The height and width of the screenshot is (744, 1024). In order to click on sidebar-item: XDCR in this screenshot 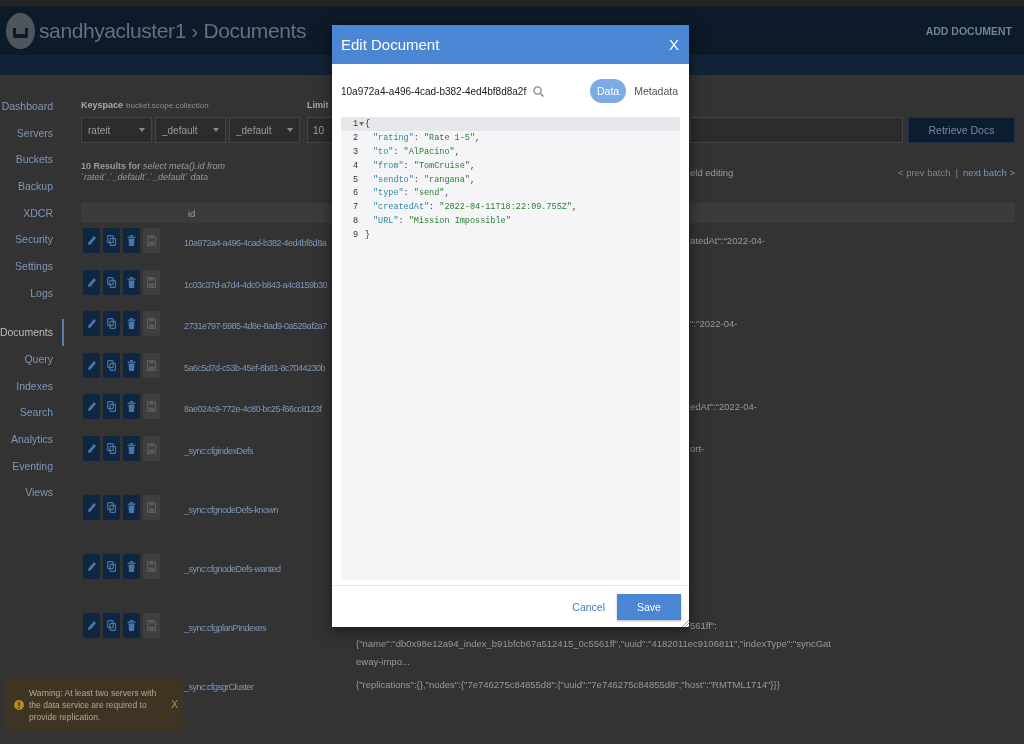, I will do `click(32, 212)`.